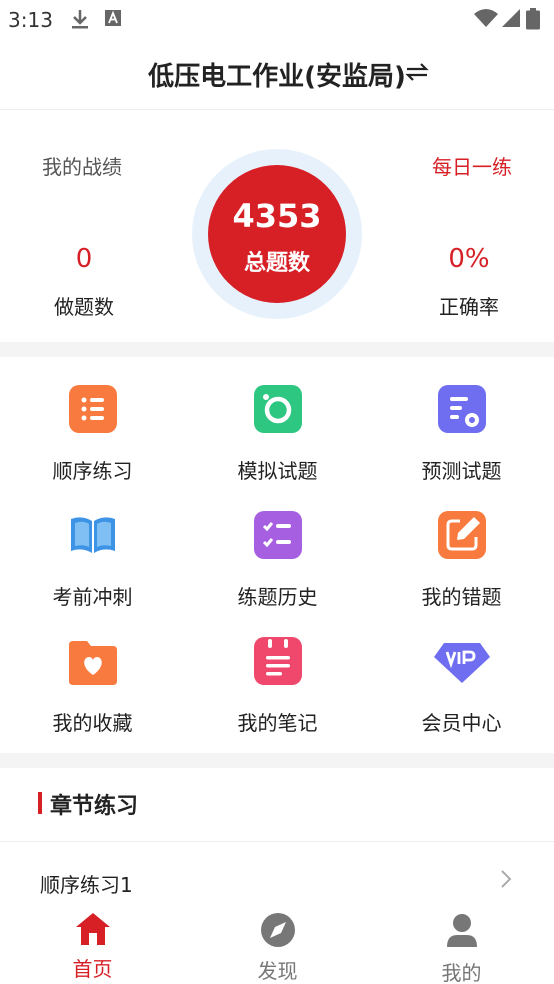 The height and width of the screenshot is (984, 554). I want to click on title-bar: 低压电工作业(安监局), so click(277, 75).